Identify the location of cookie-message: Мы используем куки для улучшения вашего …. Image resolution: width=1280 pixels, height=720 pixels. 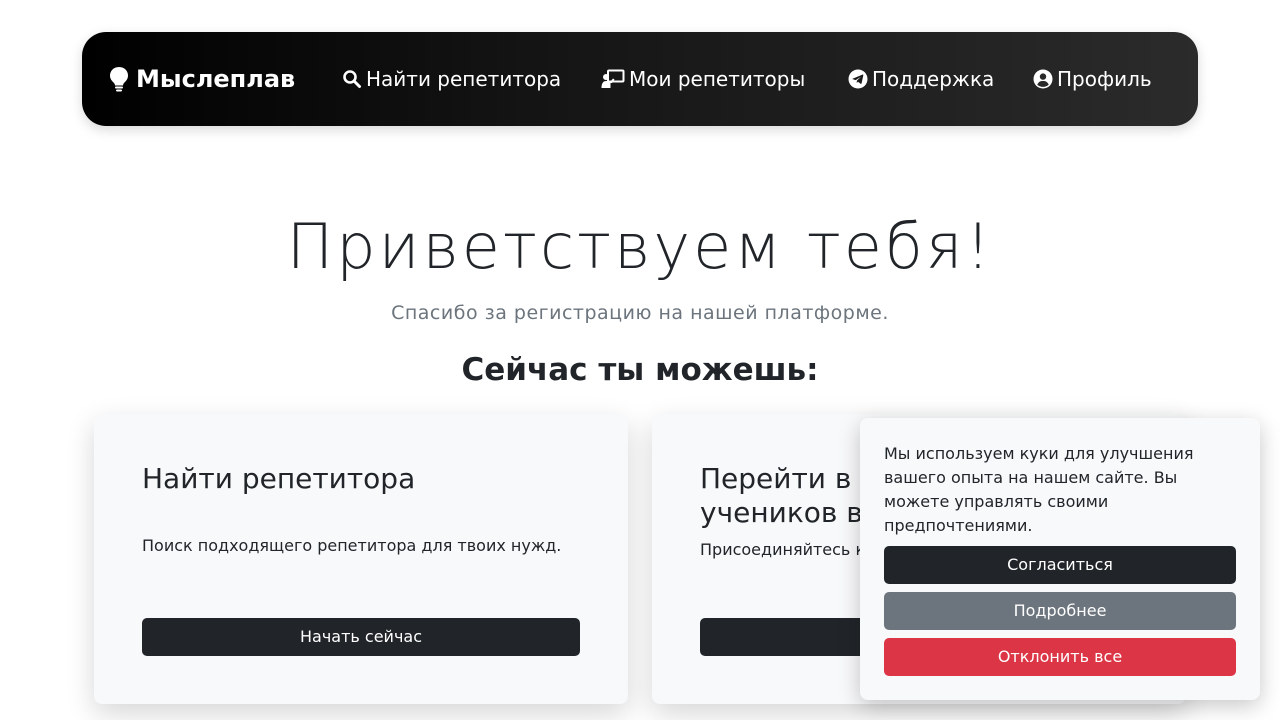
(1039, 489).